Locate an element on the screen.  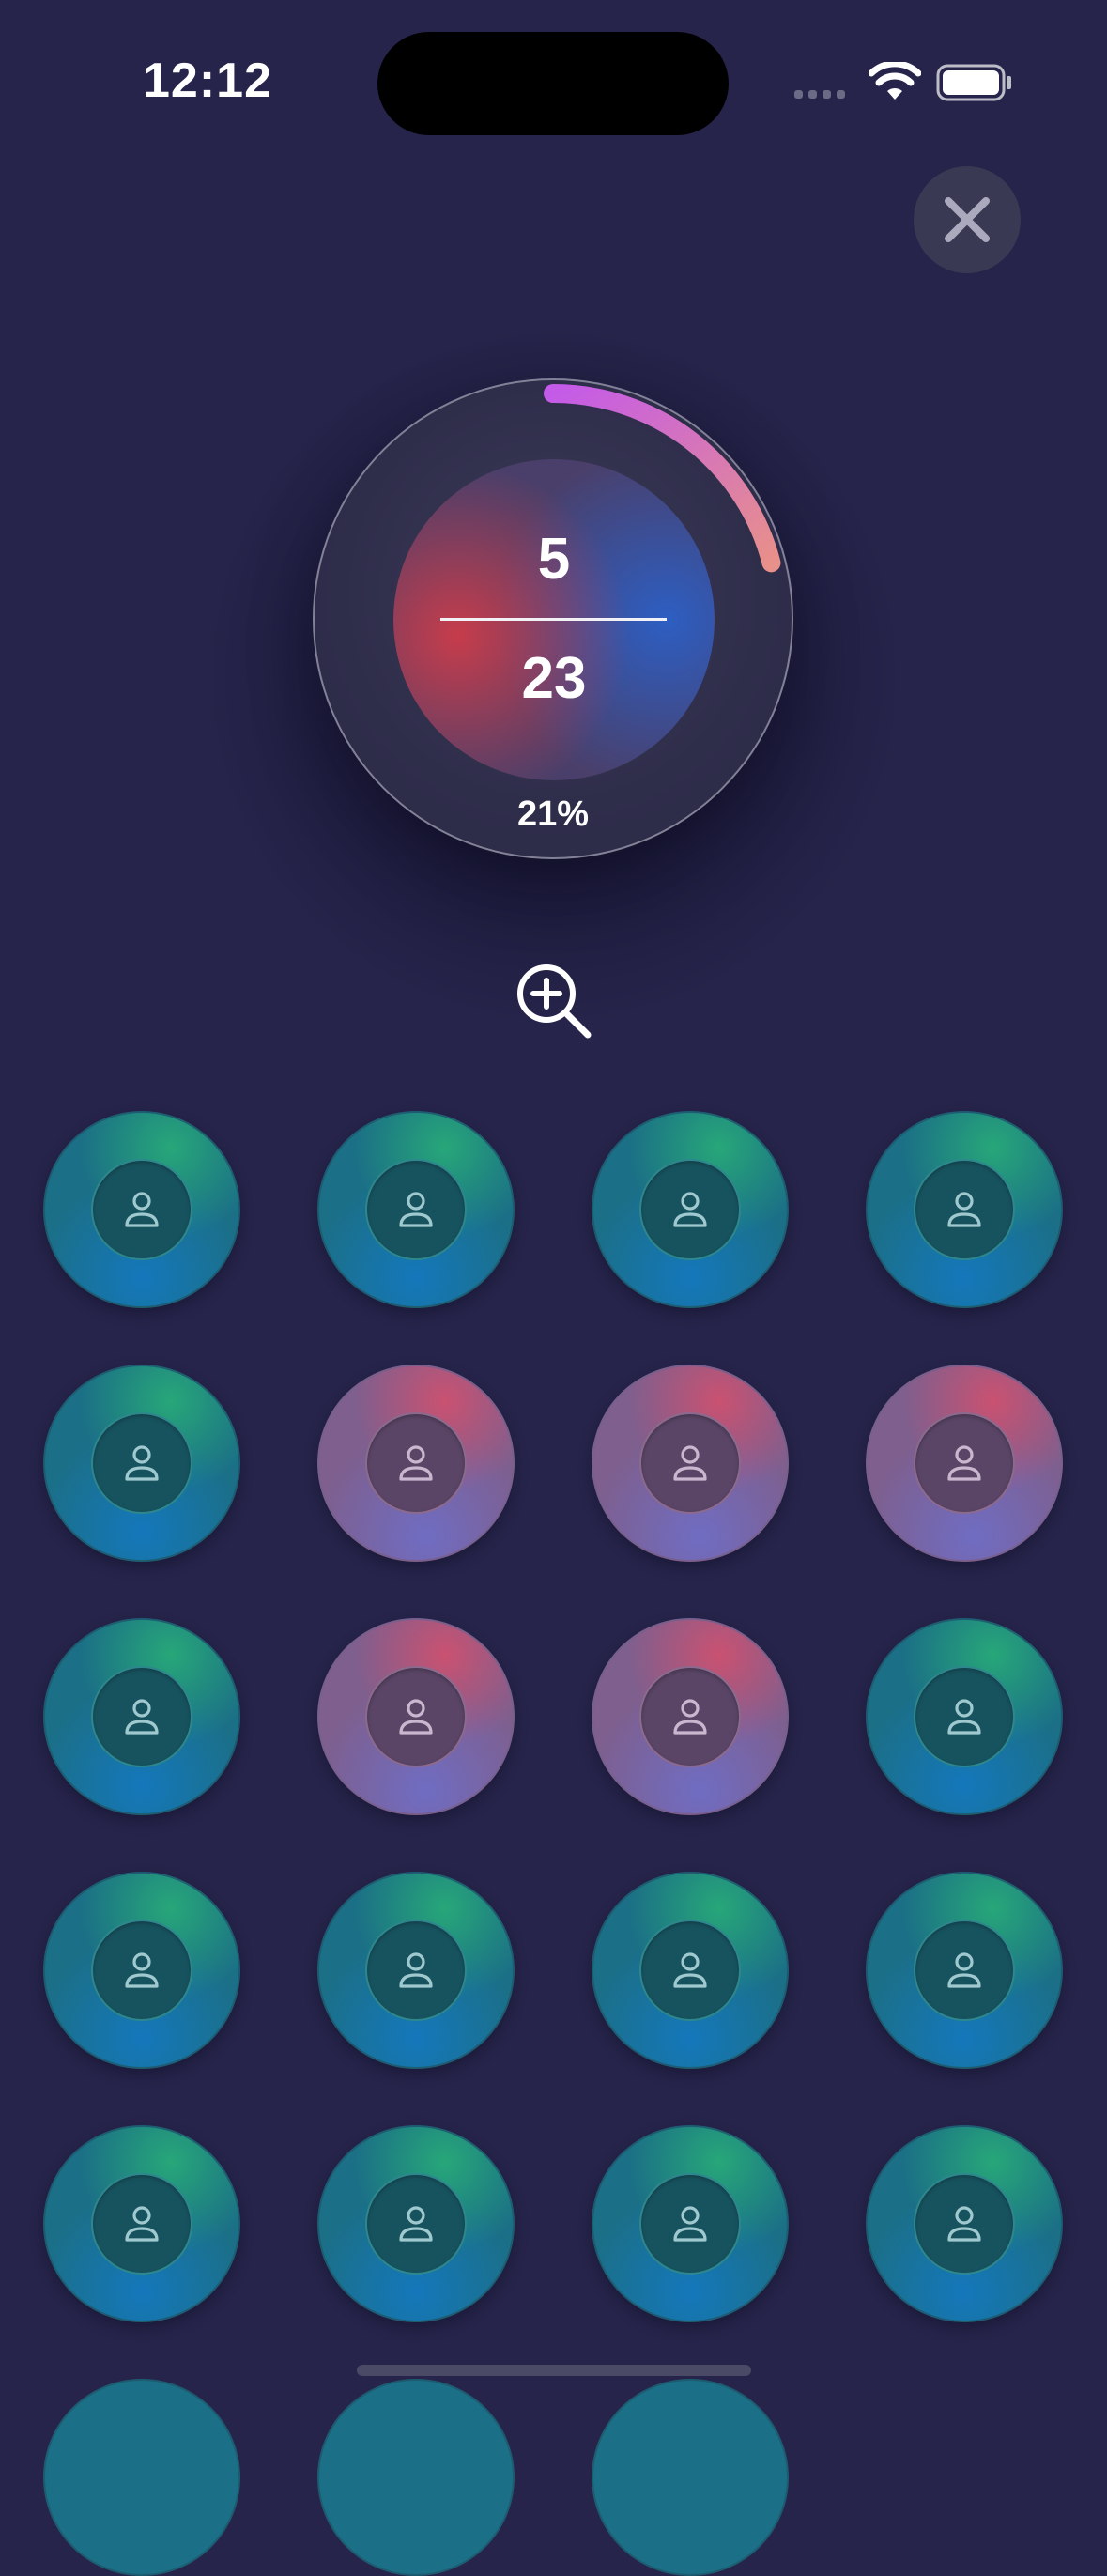
zoom-in-icon is located at coordinates (553, 1000).